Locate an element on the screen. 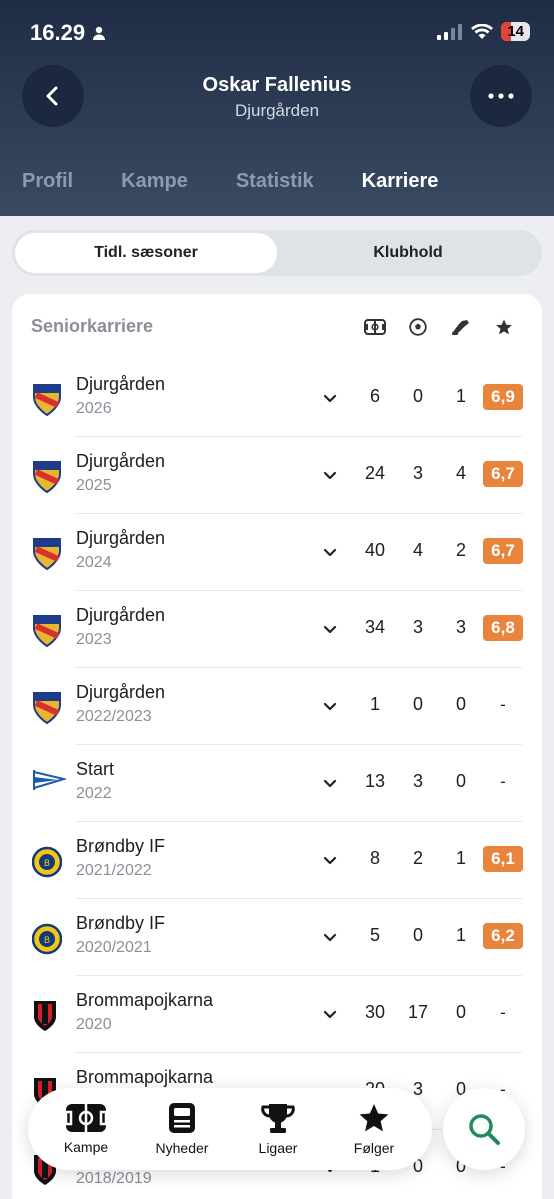 This screenshot has width=554, height=1199. news-icon is located at coordinates (182, 1118).